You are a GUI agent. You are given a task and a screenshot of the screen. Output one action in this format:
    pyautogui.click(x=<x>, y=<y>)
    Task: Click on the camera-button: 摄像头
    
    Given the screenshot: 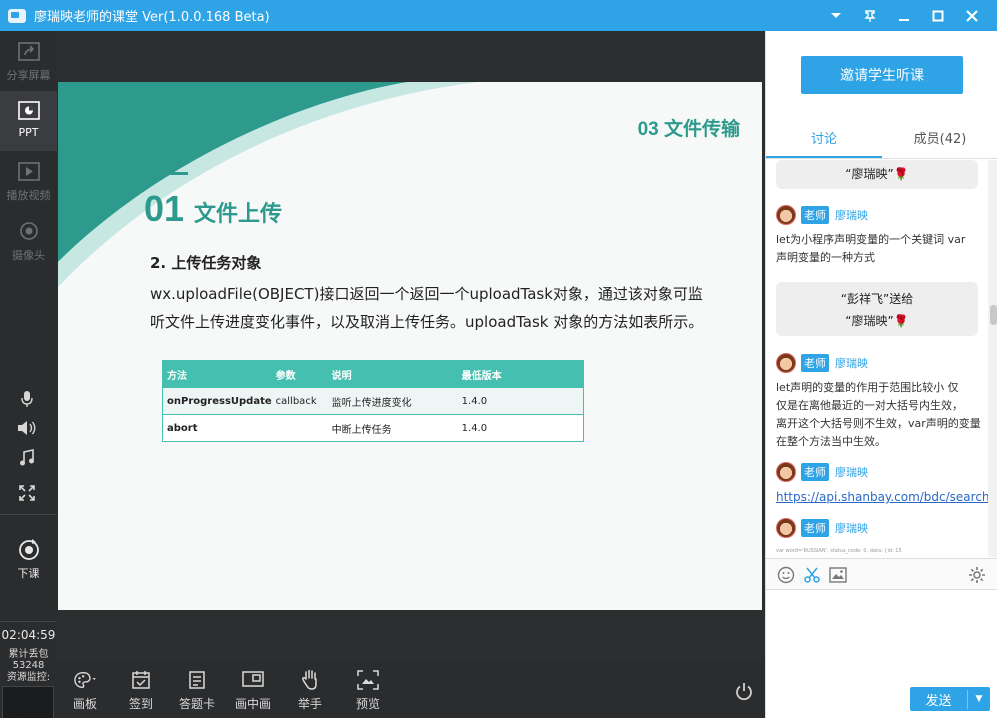 What is the action you would take?
    pyautogui.click(x=28, y=243)
    